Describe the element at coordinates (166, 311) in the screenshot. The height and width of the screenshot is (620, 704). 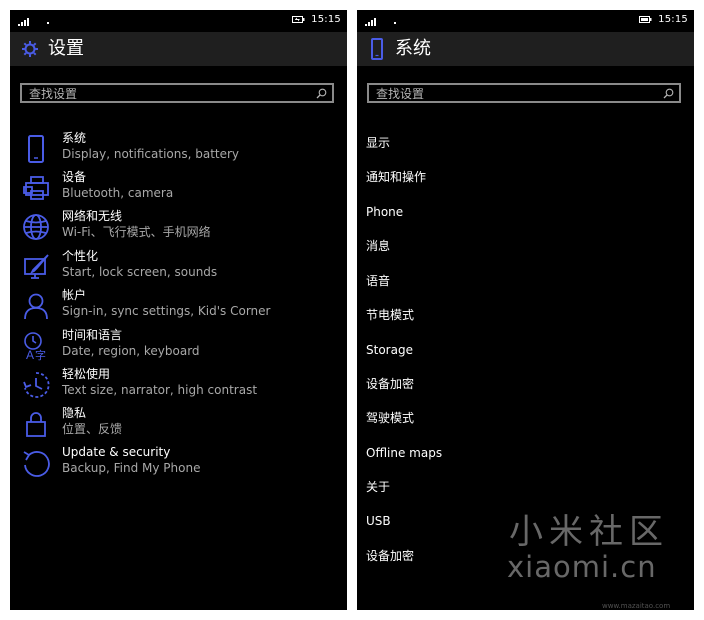
I see `item-subtitle: Sign-in, sync settings, Kid's Corner` at that location.